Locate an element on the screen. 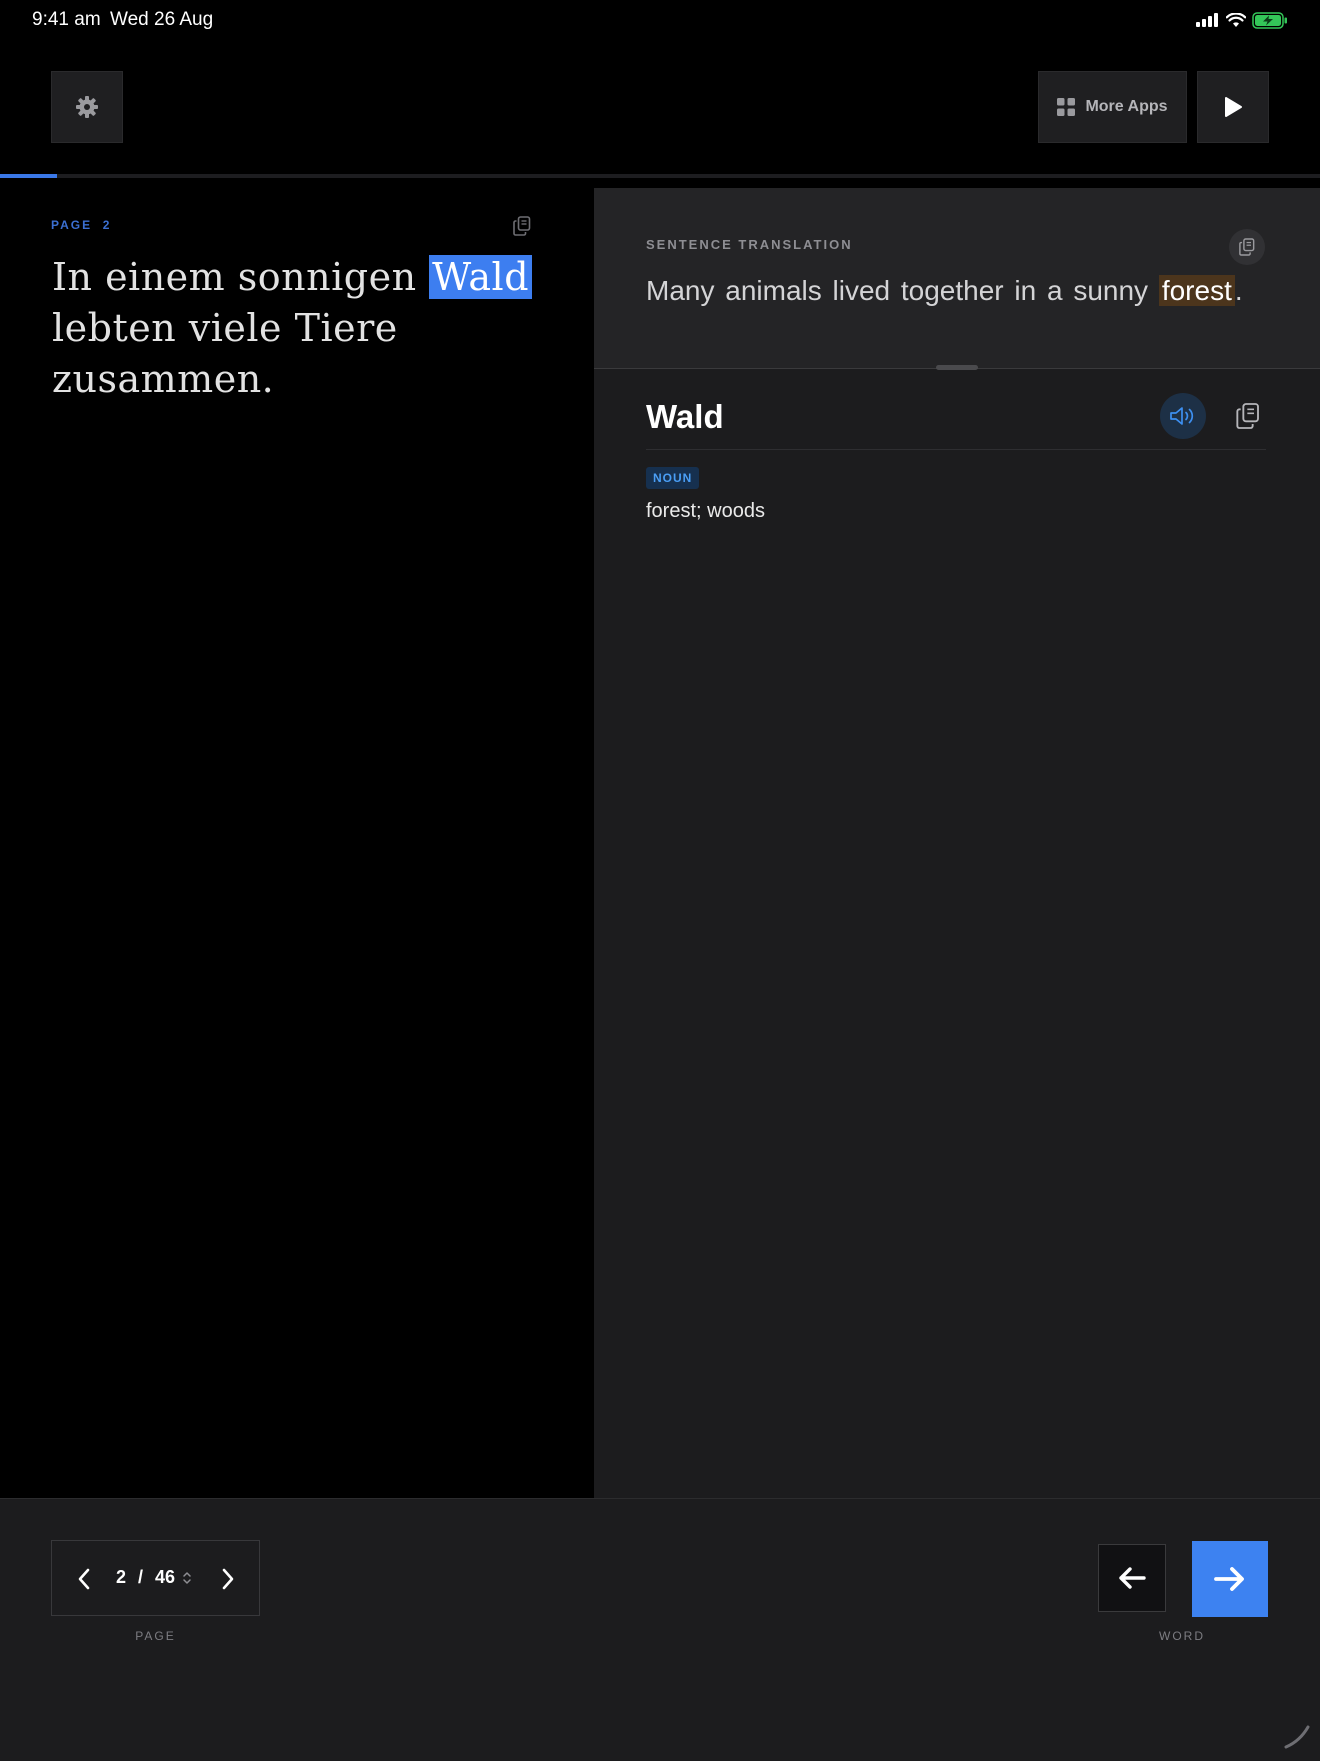  translation-text-after: . is located at coordinates (1238, 290).